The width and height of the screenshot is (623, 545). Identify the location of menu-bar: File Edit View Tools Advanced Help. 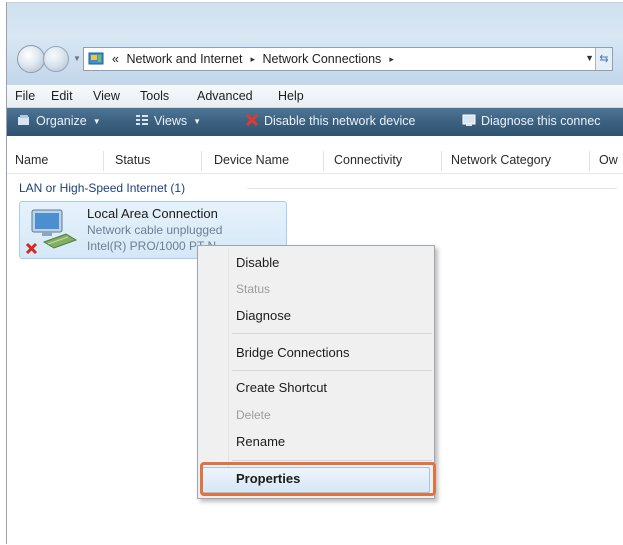
(315, 96).